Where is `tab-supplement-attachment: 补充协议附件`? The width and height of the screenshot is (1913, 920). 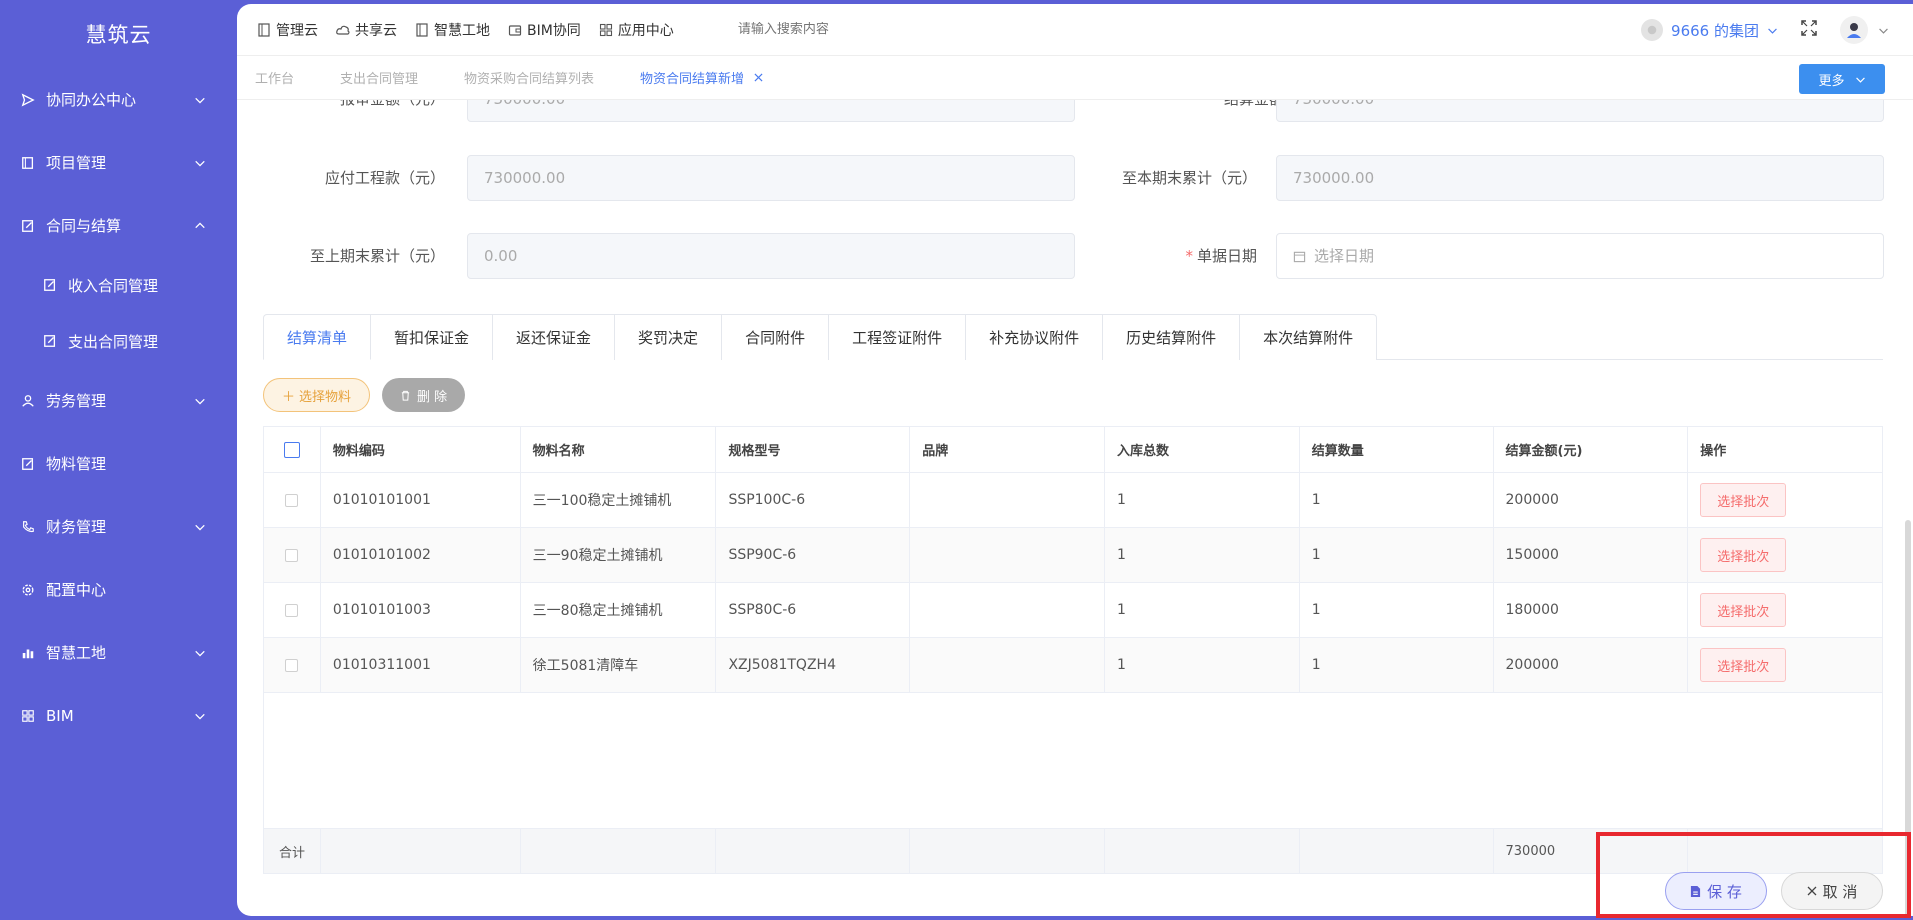 tab-supplement-attachment: 补充协议附件 is located at coordinates (1035, 337).